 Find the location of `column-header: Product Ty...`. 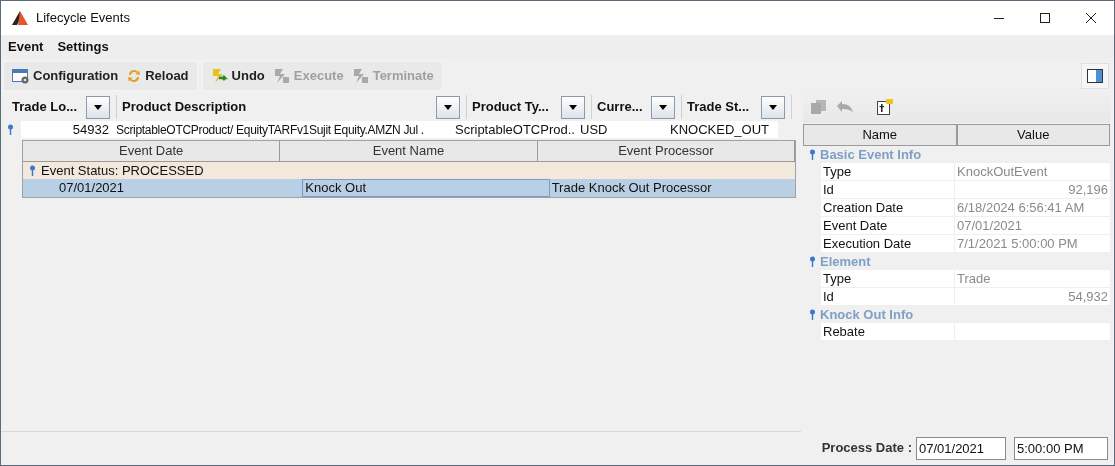

column-header: Product Ty... is located at coordinates (511, 107).